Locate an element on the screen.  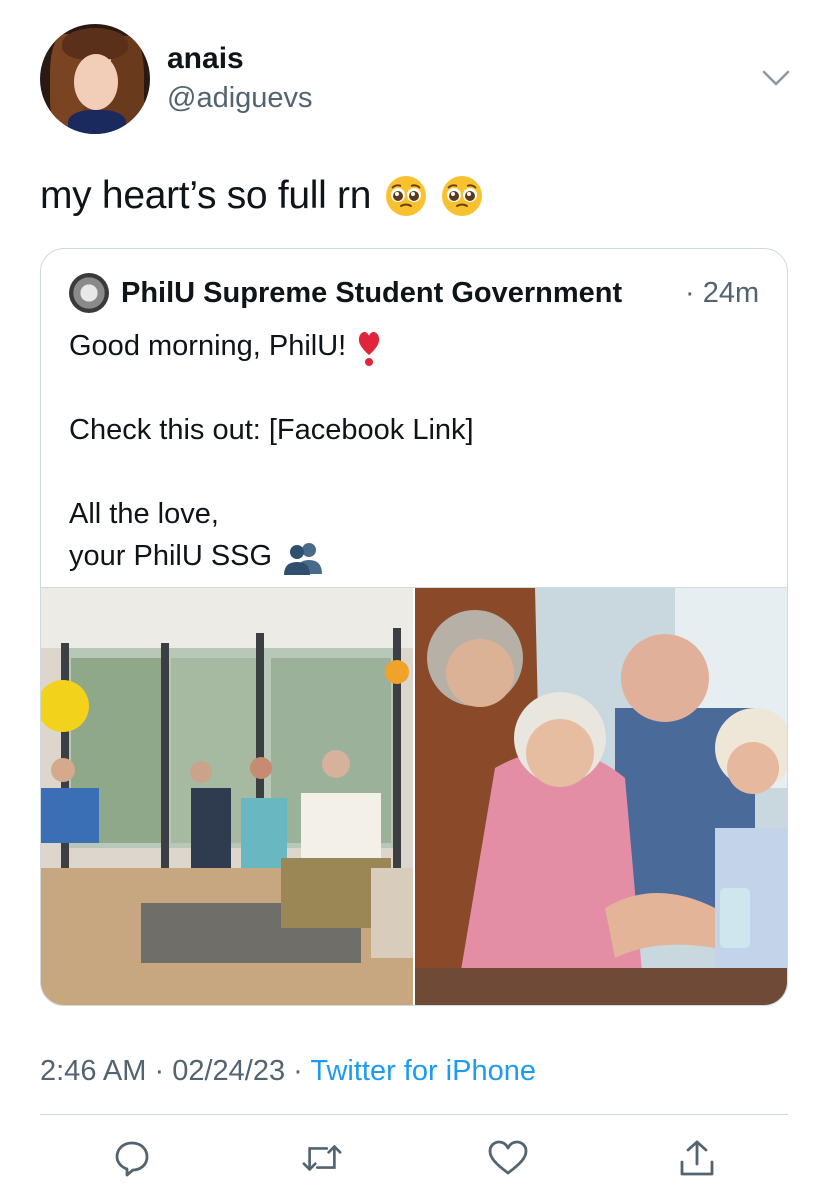
share-icon is located at coordinates (697, 1158).